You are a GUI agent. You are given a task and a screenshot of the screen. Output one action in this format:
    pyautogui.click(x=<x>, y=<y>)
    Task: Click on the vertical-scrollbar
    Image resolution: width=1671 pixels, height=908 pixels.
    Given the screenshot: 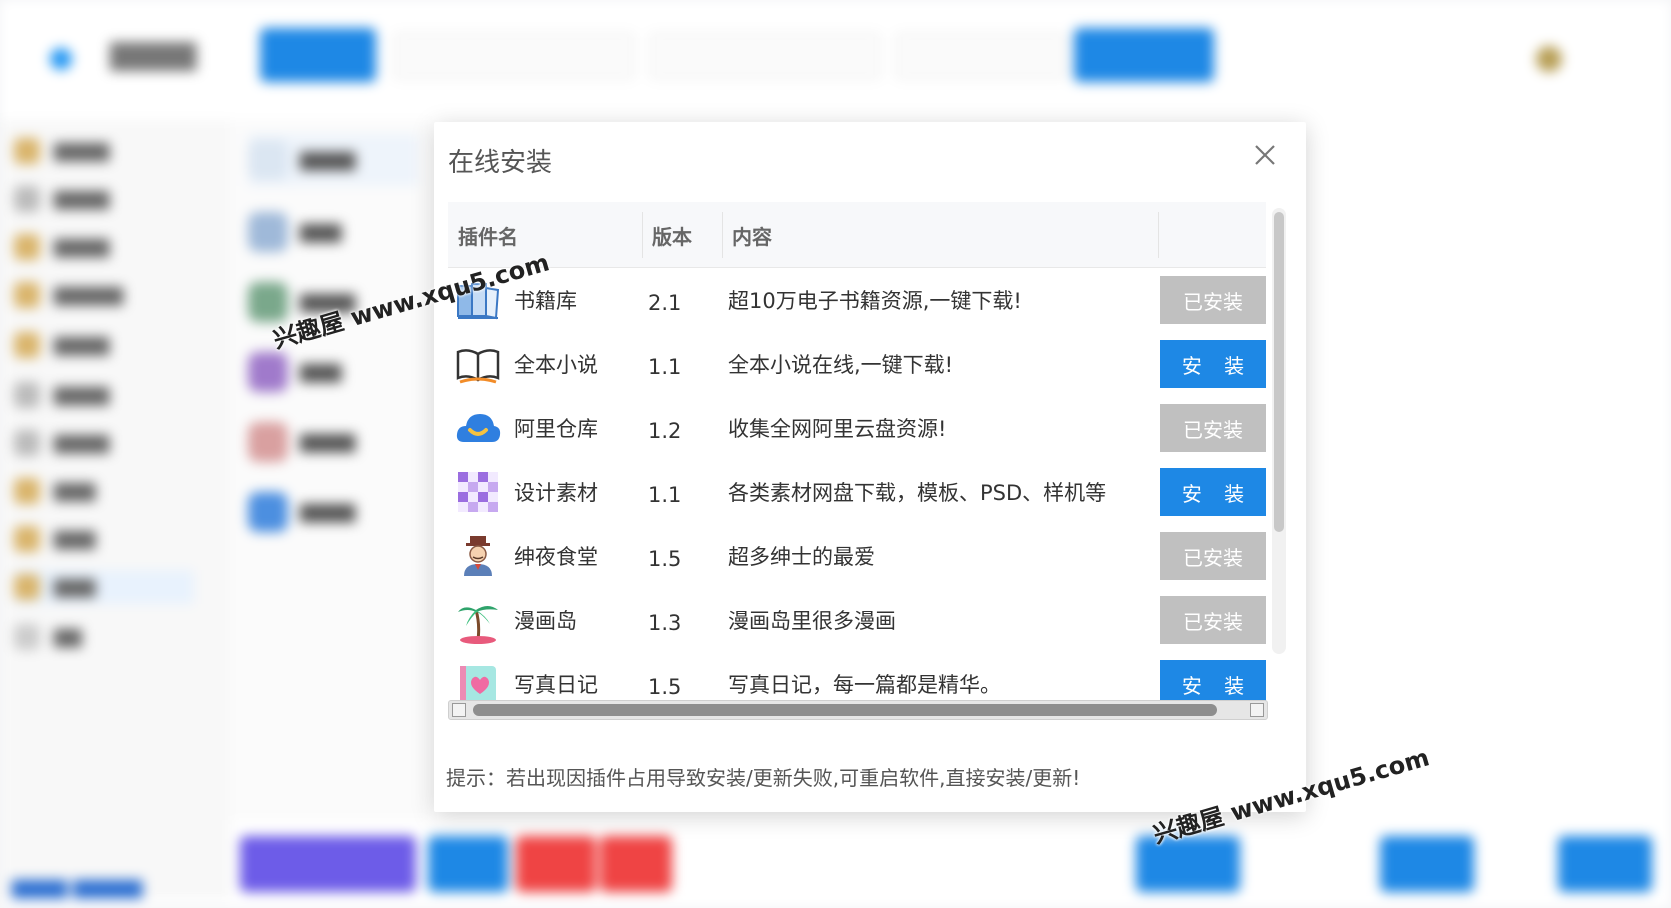 What is the action you would take?
    pyautogui.click(x=1279, y=431)
    